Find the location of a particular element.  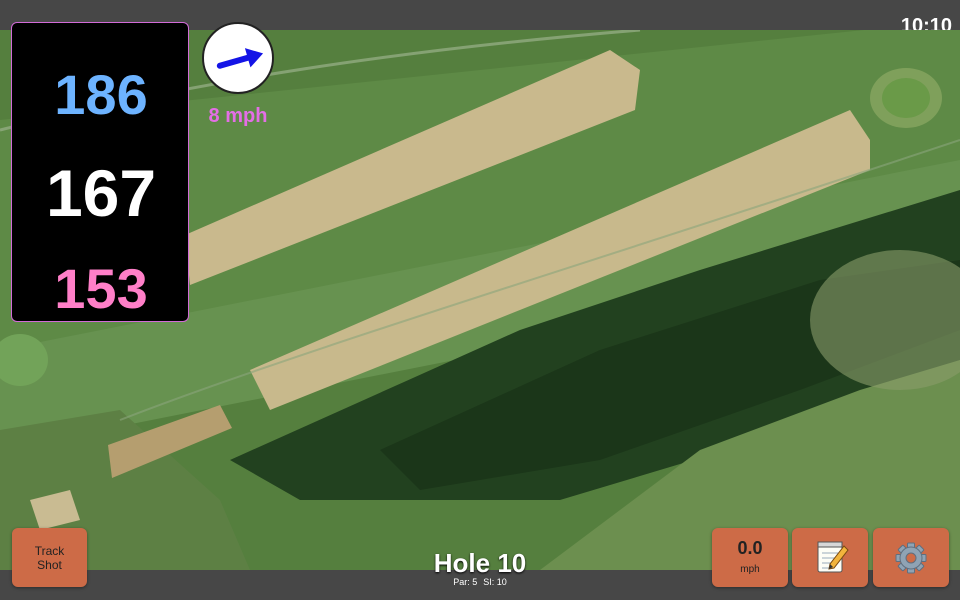

track-shot-button: Track Shot is located at coordinates (49, 557).